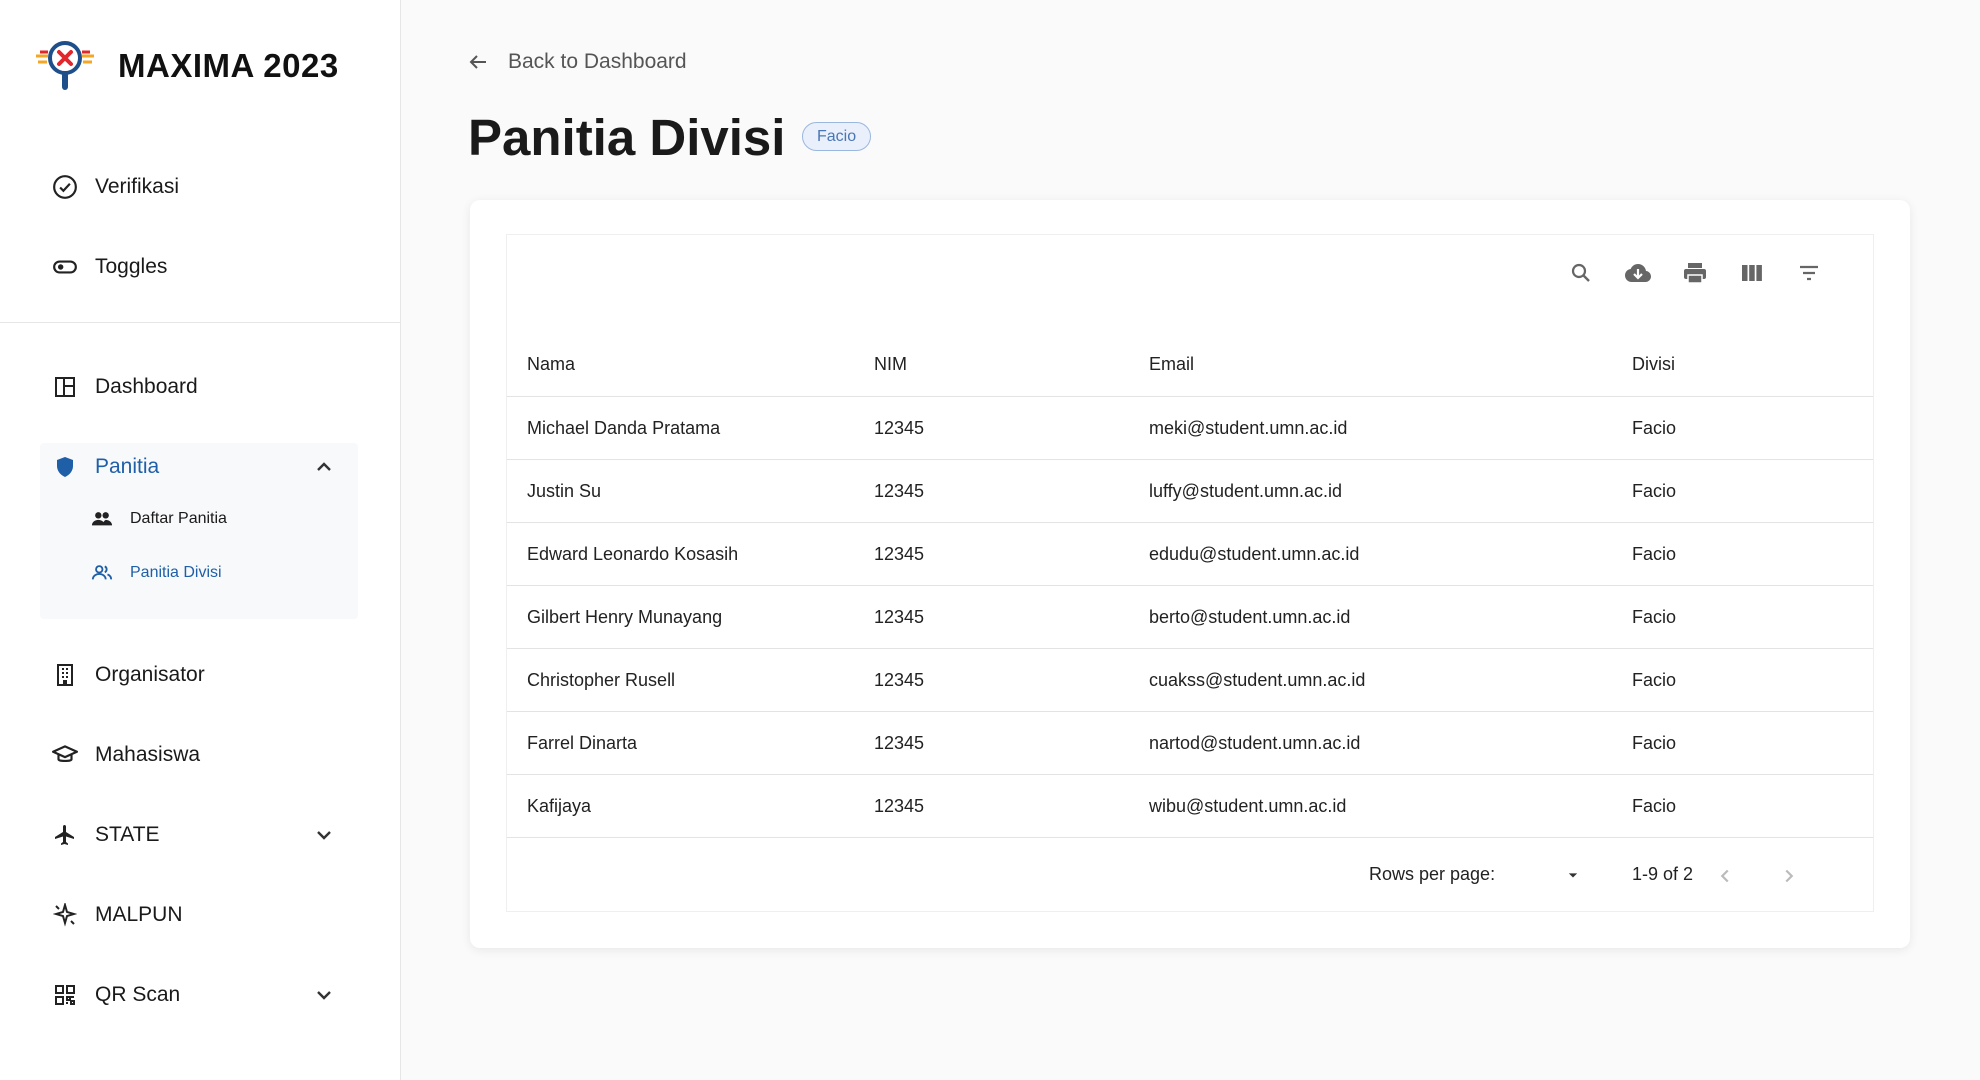 The image size is (1980, 1080). What do you see at coordinates (127, 834) in the screenshot?
I see `sidebar-item-label: STATE` at bounding box center [127, 834].